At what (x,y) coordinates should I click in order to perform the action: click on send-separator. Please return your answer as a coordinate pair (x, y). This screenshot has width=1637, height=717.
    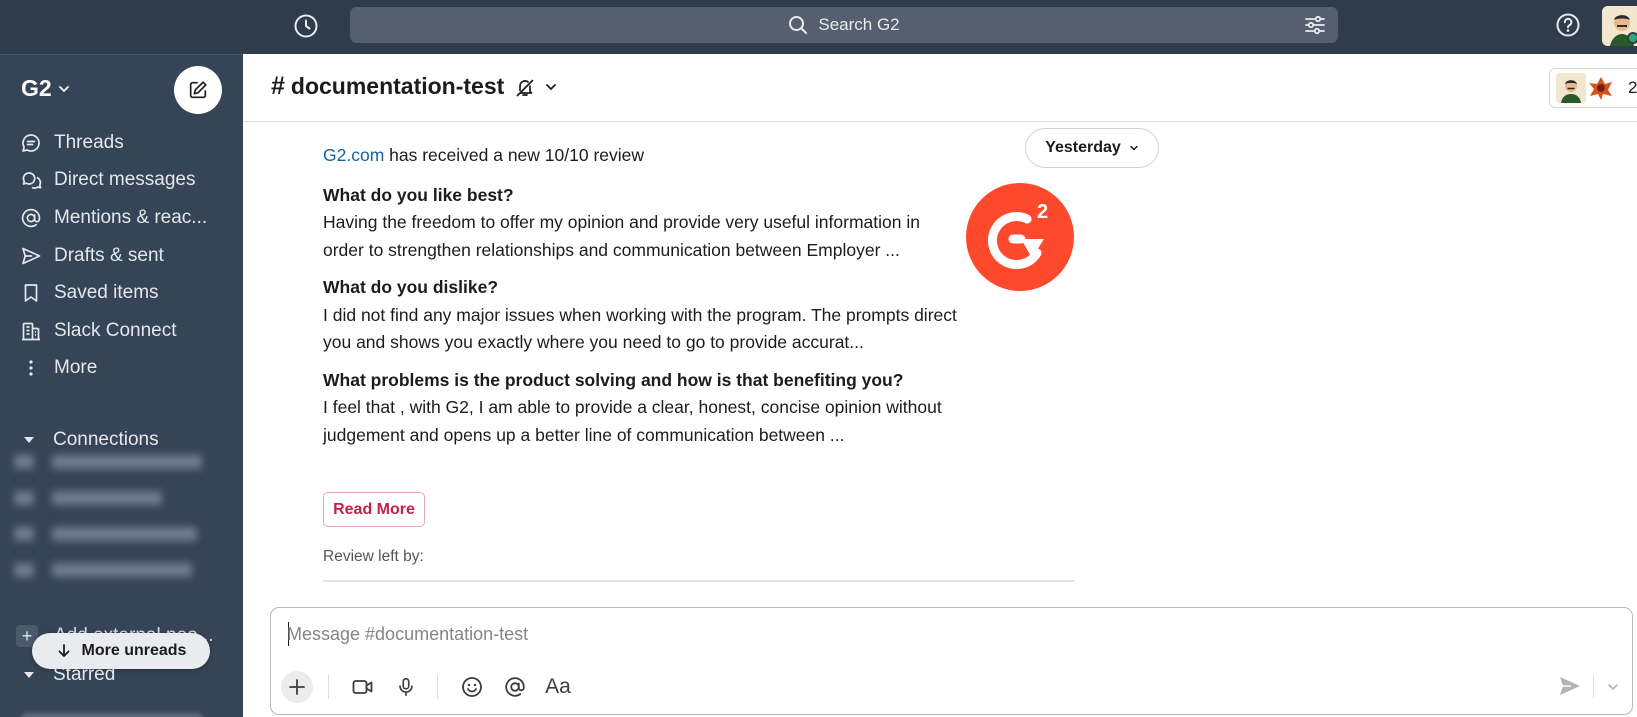
    Looking at the image, I should click on (1593, 687).